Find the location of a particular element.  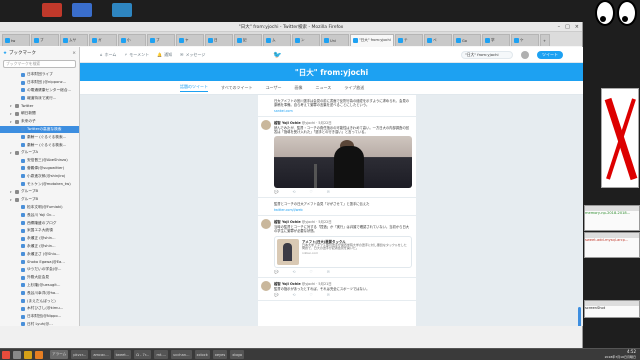

minimize-icon: – is located at coordinates (559, 27).